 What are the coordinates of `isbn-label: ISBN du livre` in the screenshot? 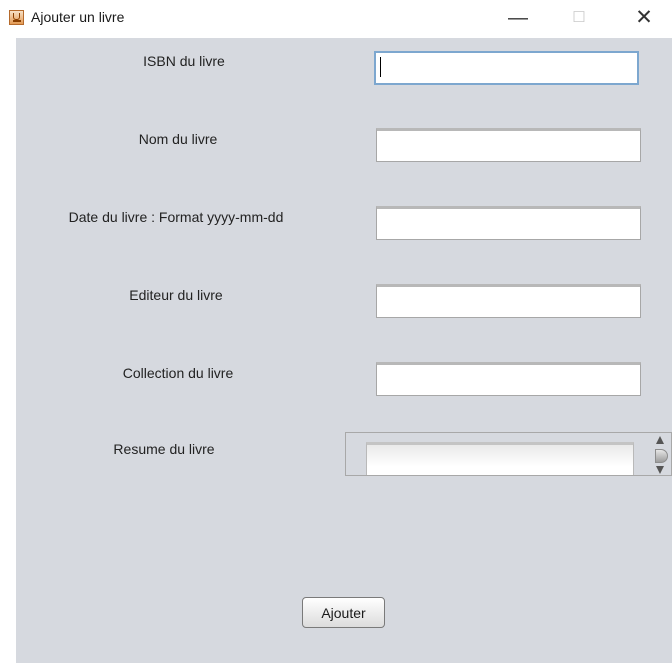 It's located at (184, 61).